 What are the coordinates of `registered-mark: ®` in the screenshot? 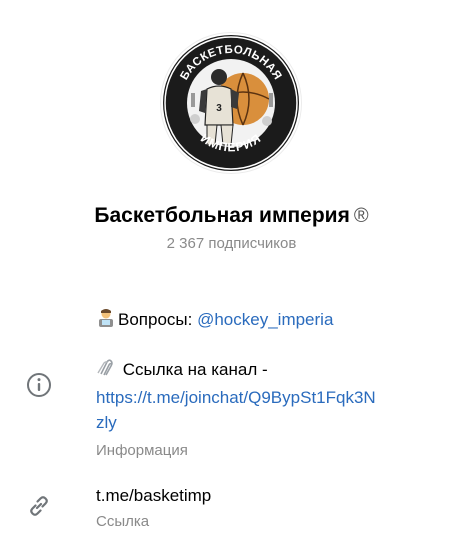 It's located at (361, 216).